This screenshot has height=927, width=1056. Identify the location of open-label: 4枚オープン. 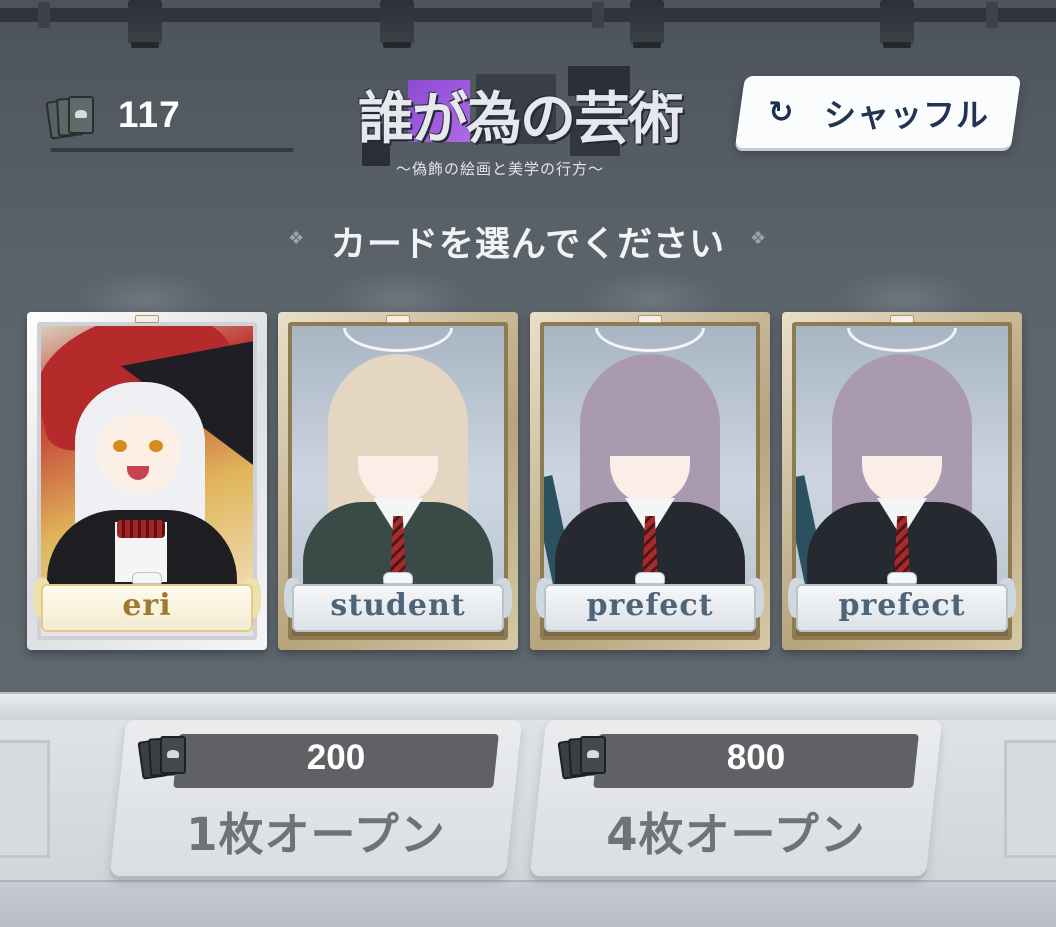
(736, 834).